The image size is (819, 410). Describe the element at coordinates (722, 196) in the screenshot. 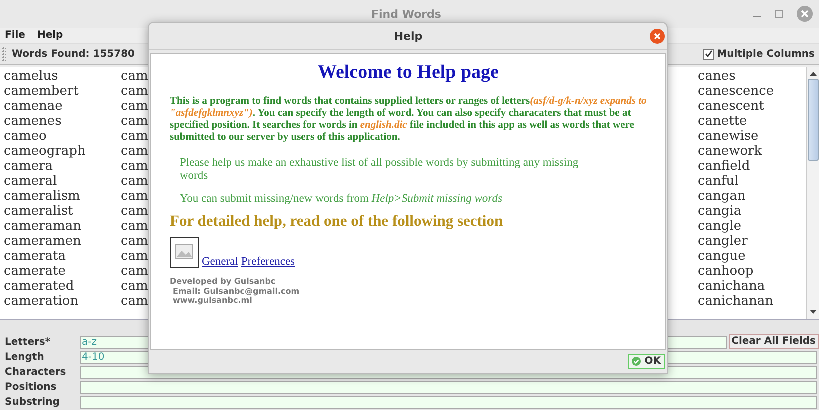

I see `word-item: cangan` at that location.